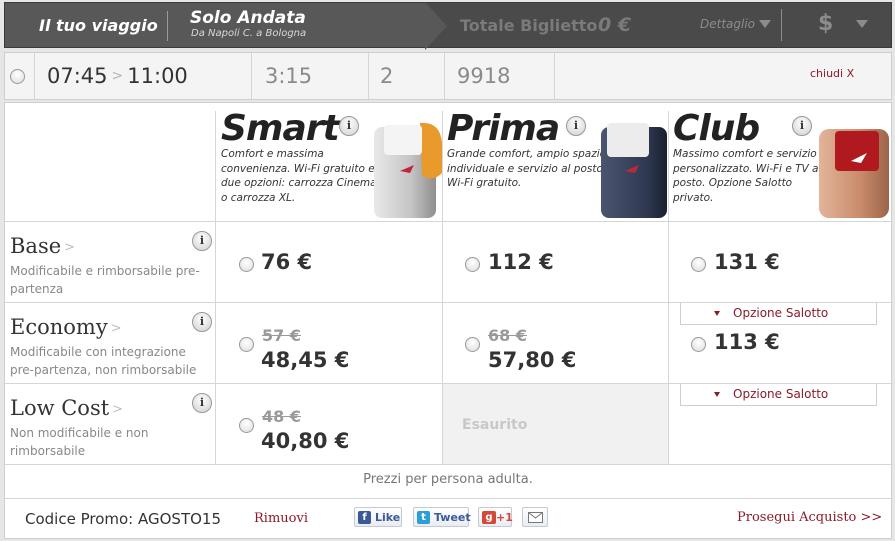 The width and height of the screenshot is (895, 541). Describe the element at coordinates (98, 25) in the screenshot. I see `trip-label: Il tuo viaggio` at that location.